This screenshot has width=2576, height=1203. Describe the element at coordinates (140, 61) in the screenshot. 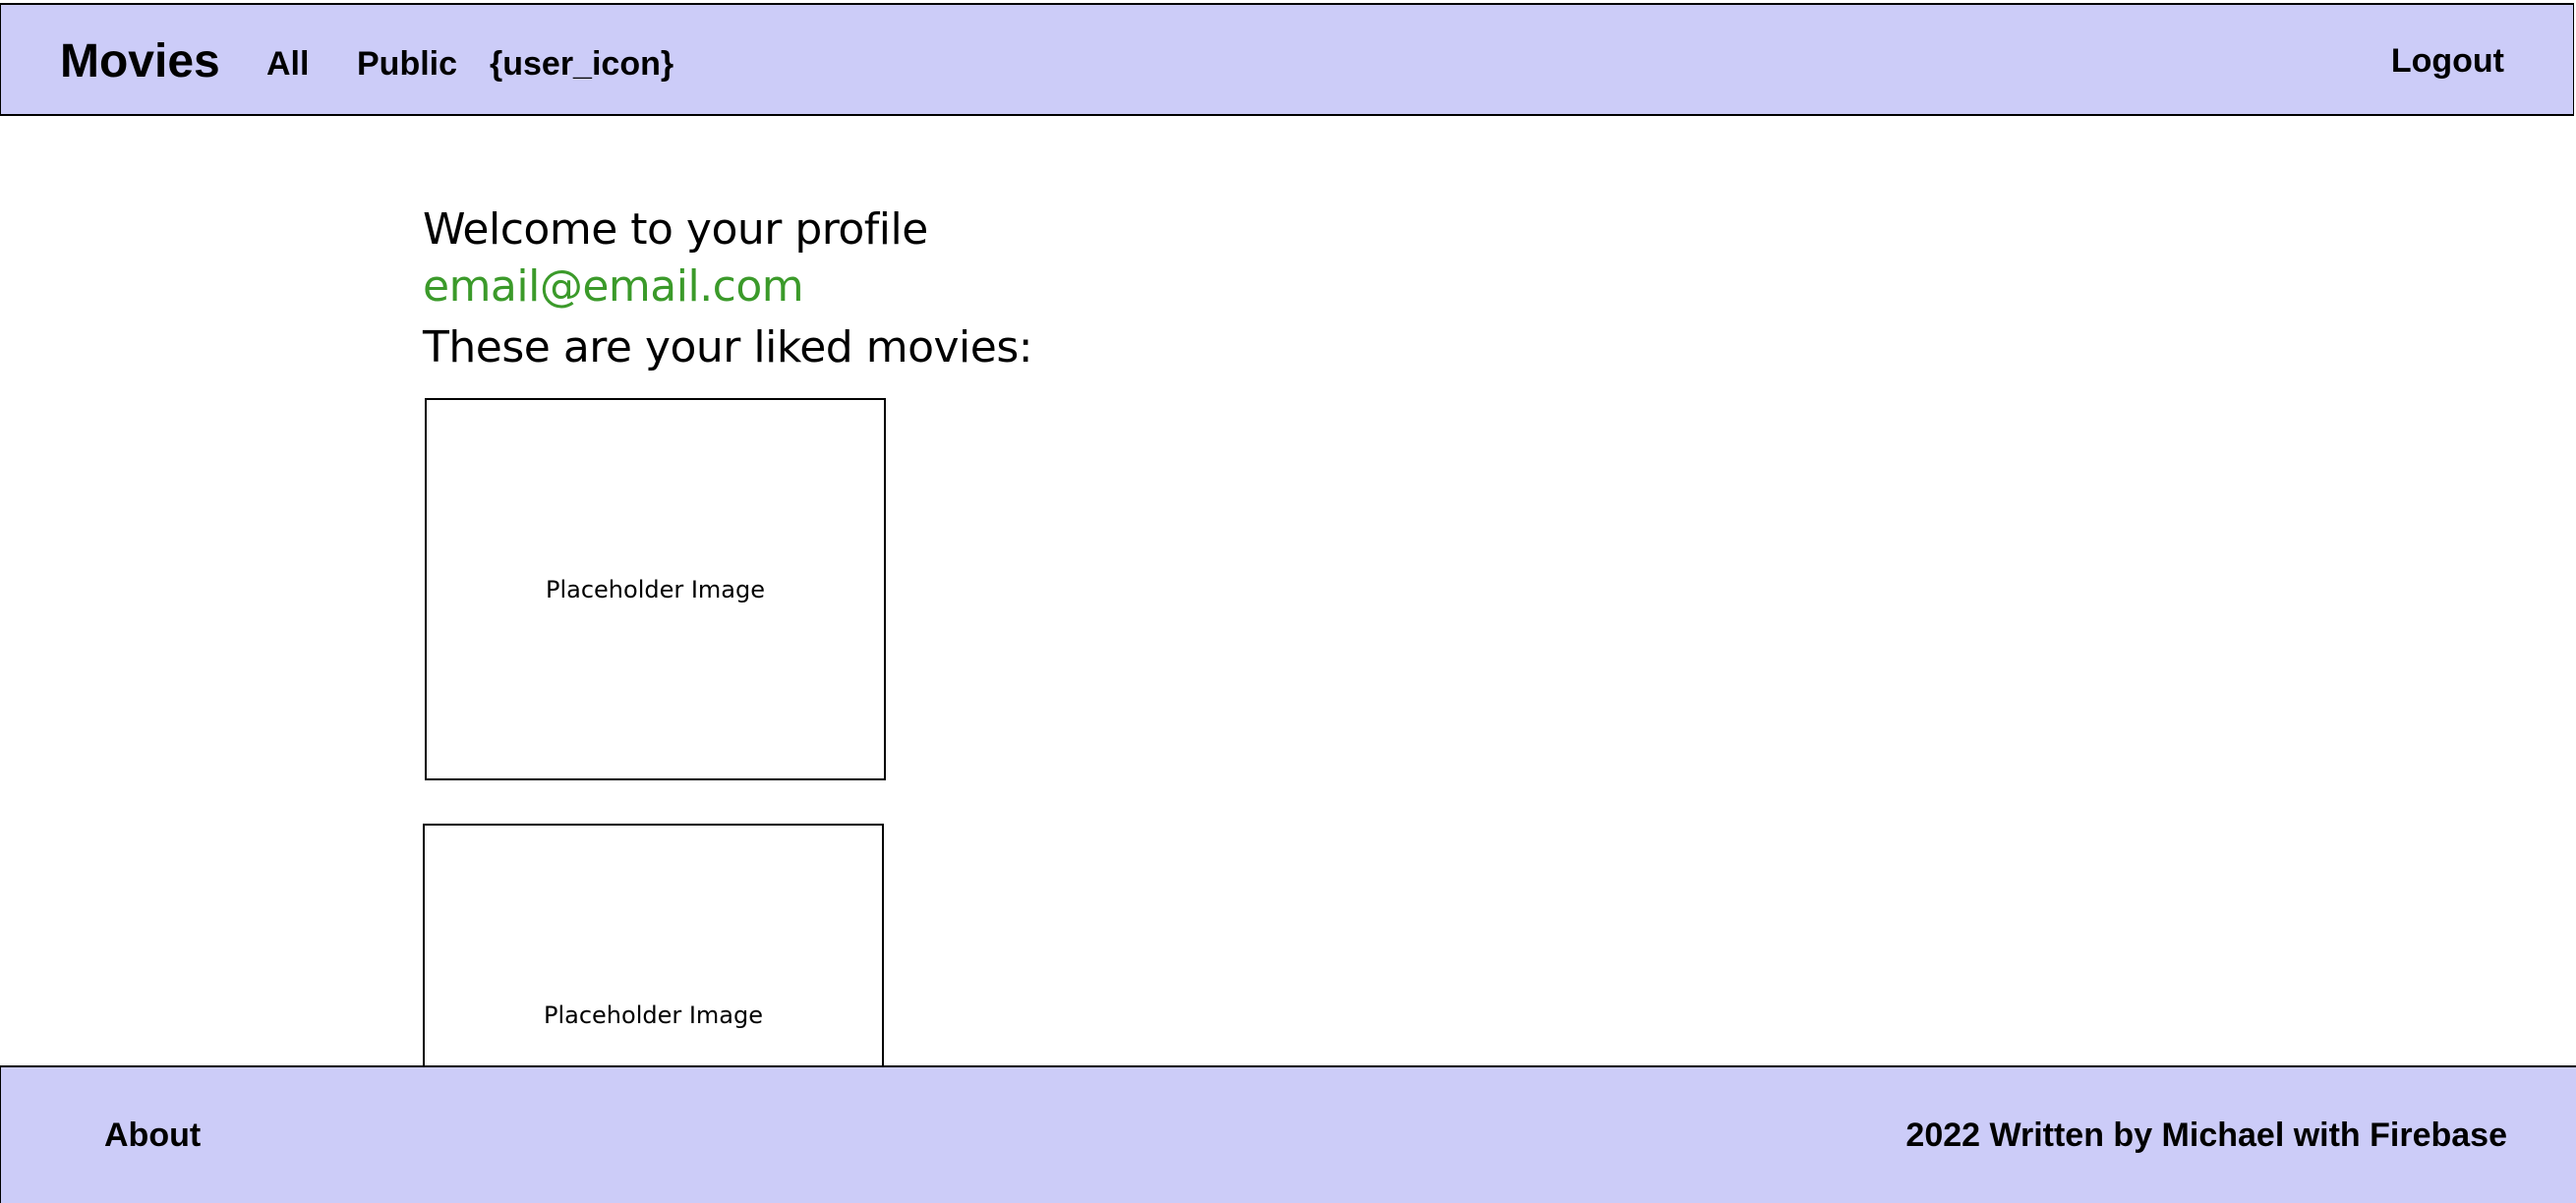

I see `brand-link: Movies` at that location.